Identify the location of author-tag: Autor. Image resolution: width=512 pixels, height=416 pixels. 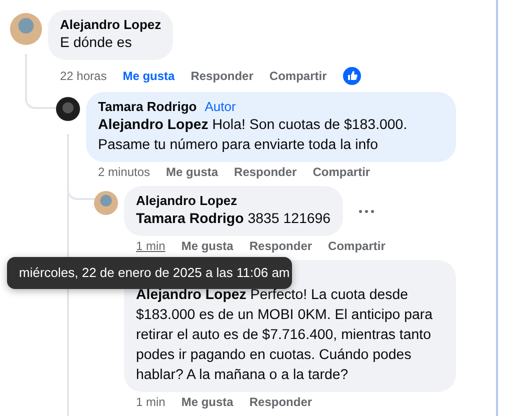
(220, 106).